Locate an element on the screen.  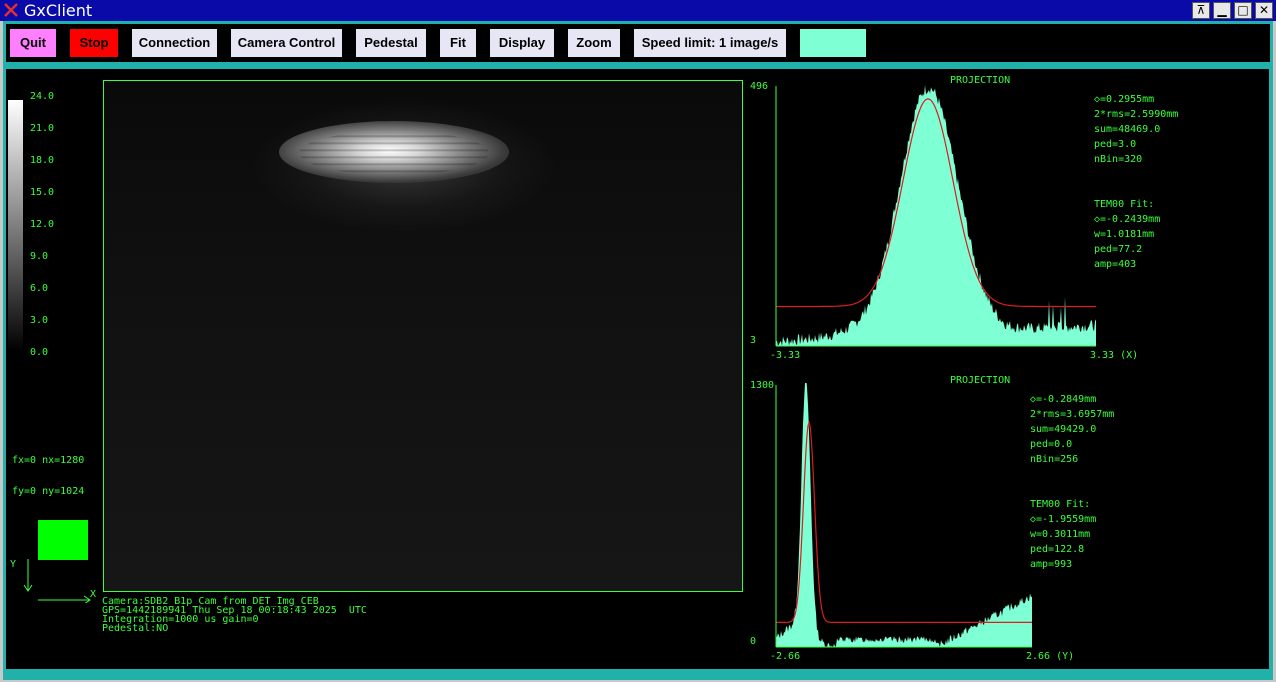
image-fy-info: fy=0 ny=1024 is located at coordinates (48, 491).